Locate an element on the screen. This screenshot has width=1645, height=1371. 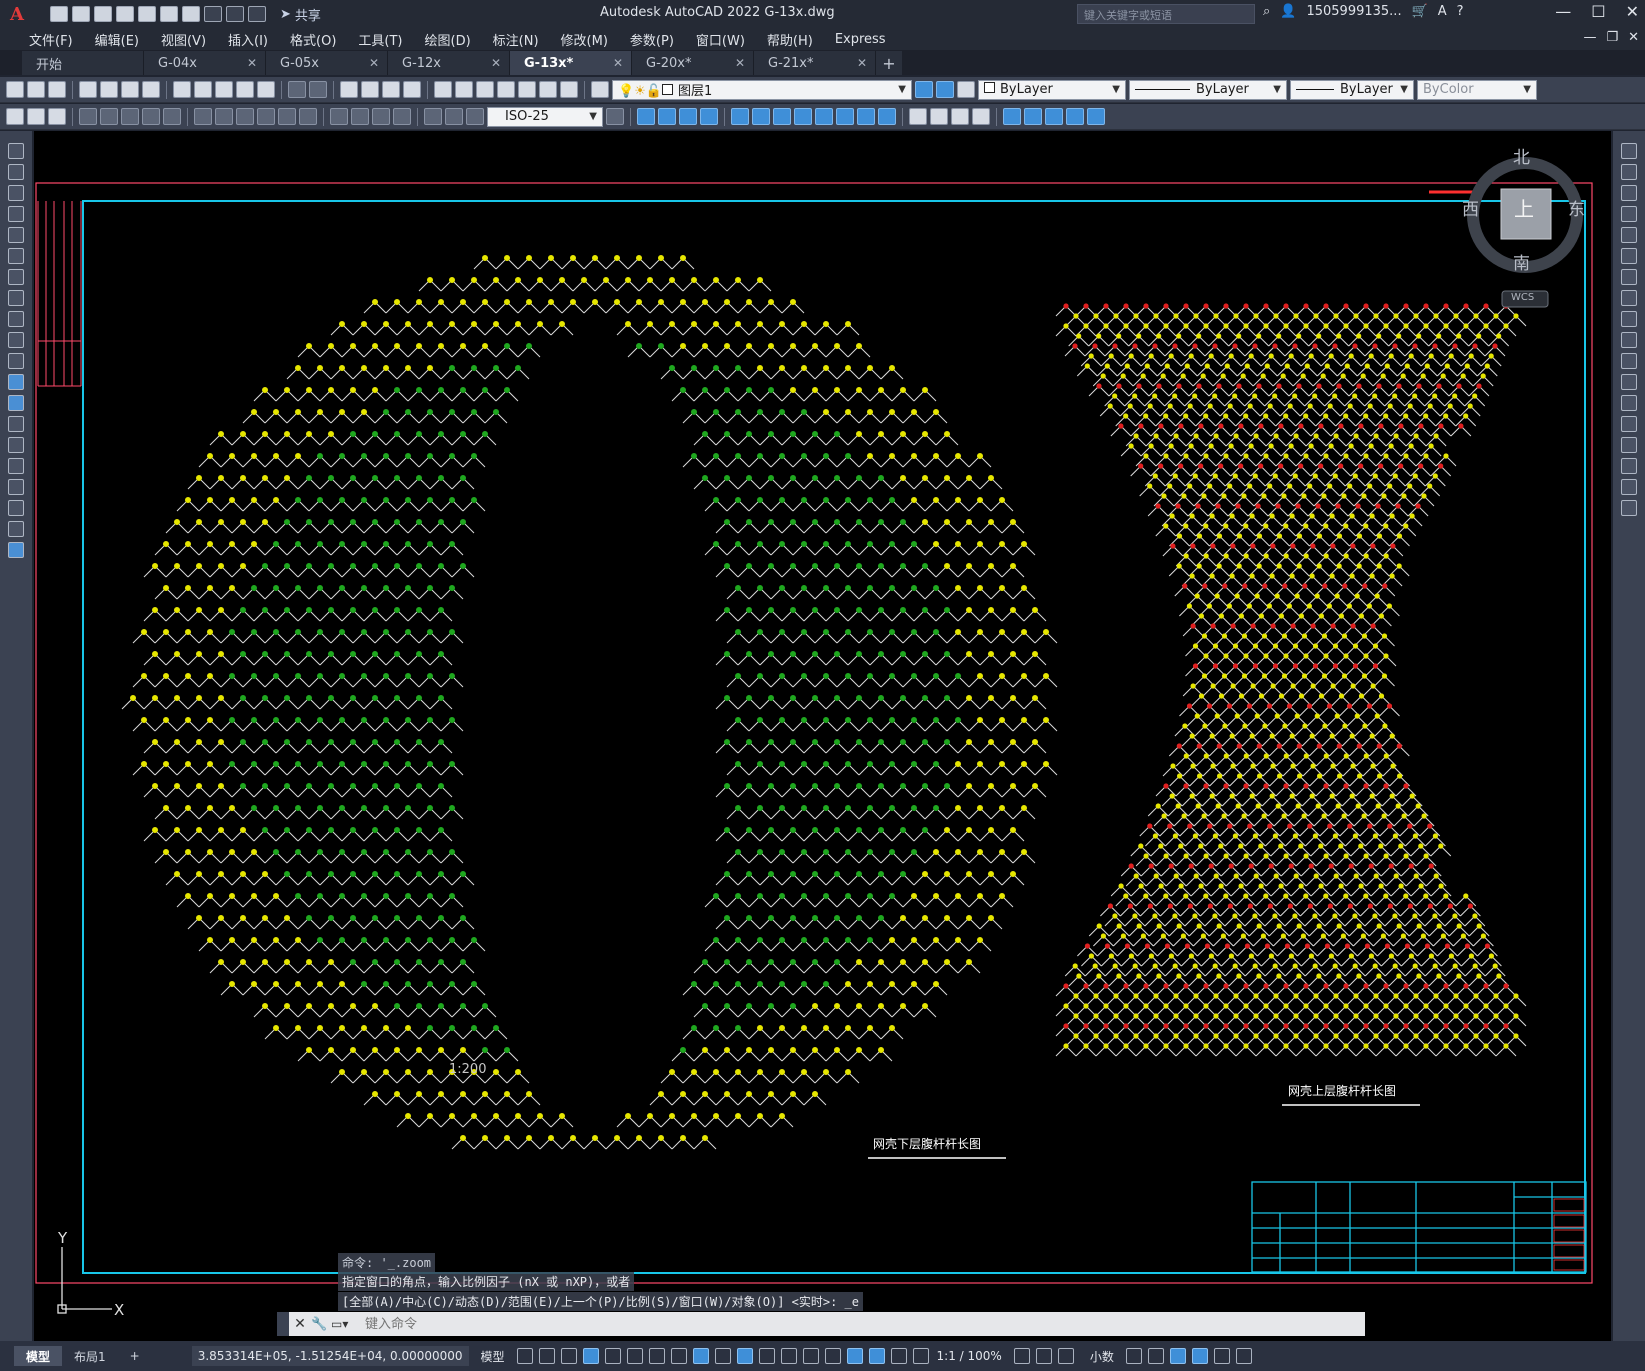
color-dropdown: ByLayer ▼ is located at coordinates (1052, 89).